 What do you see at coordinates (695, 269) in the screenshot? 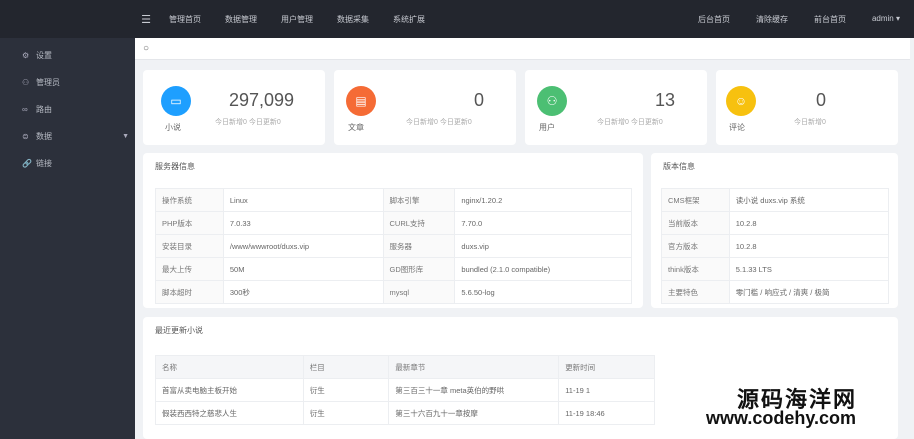
I see `table-key-cell: think版本` at bounding box center [695, 269].